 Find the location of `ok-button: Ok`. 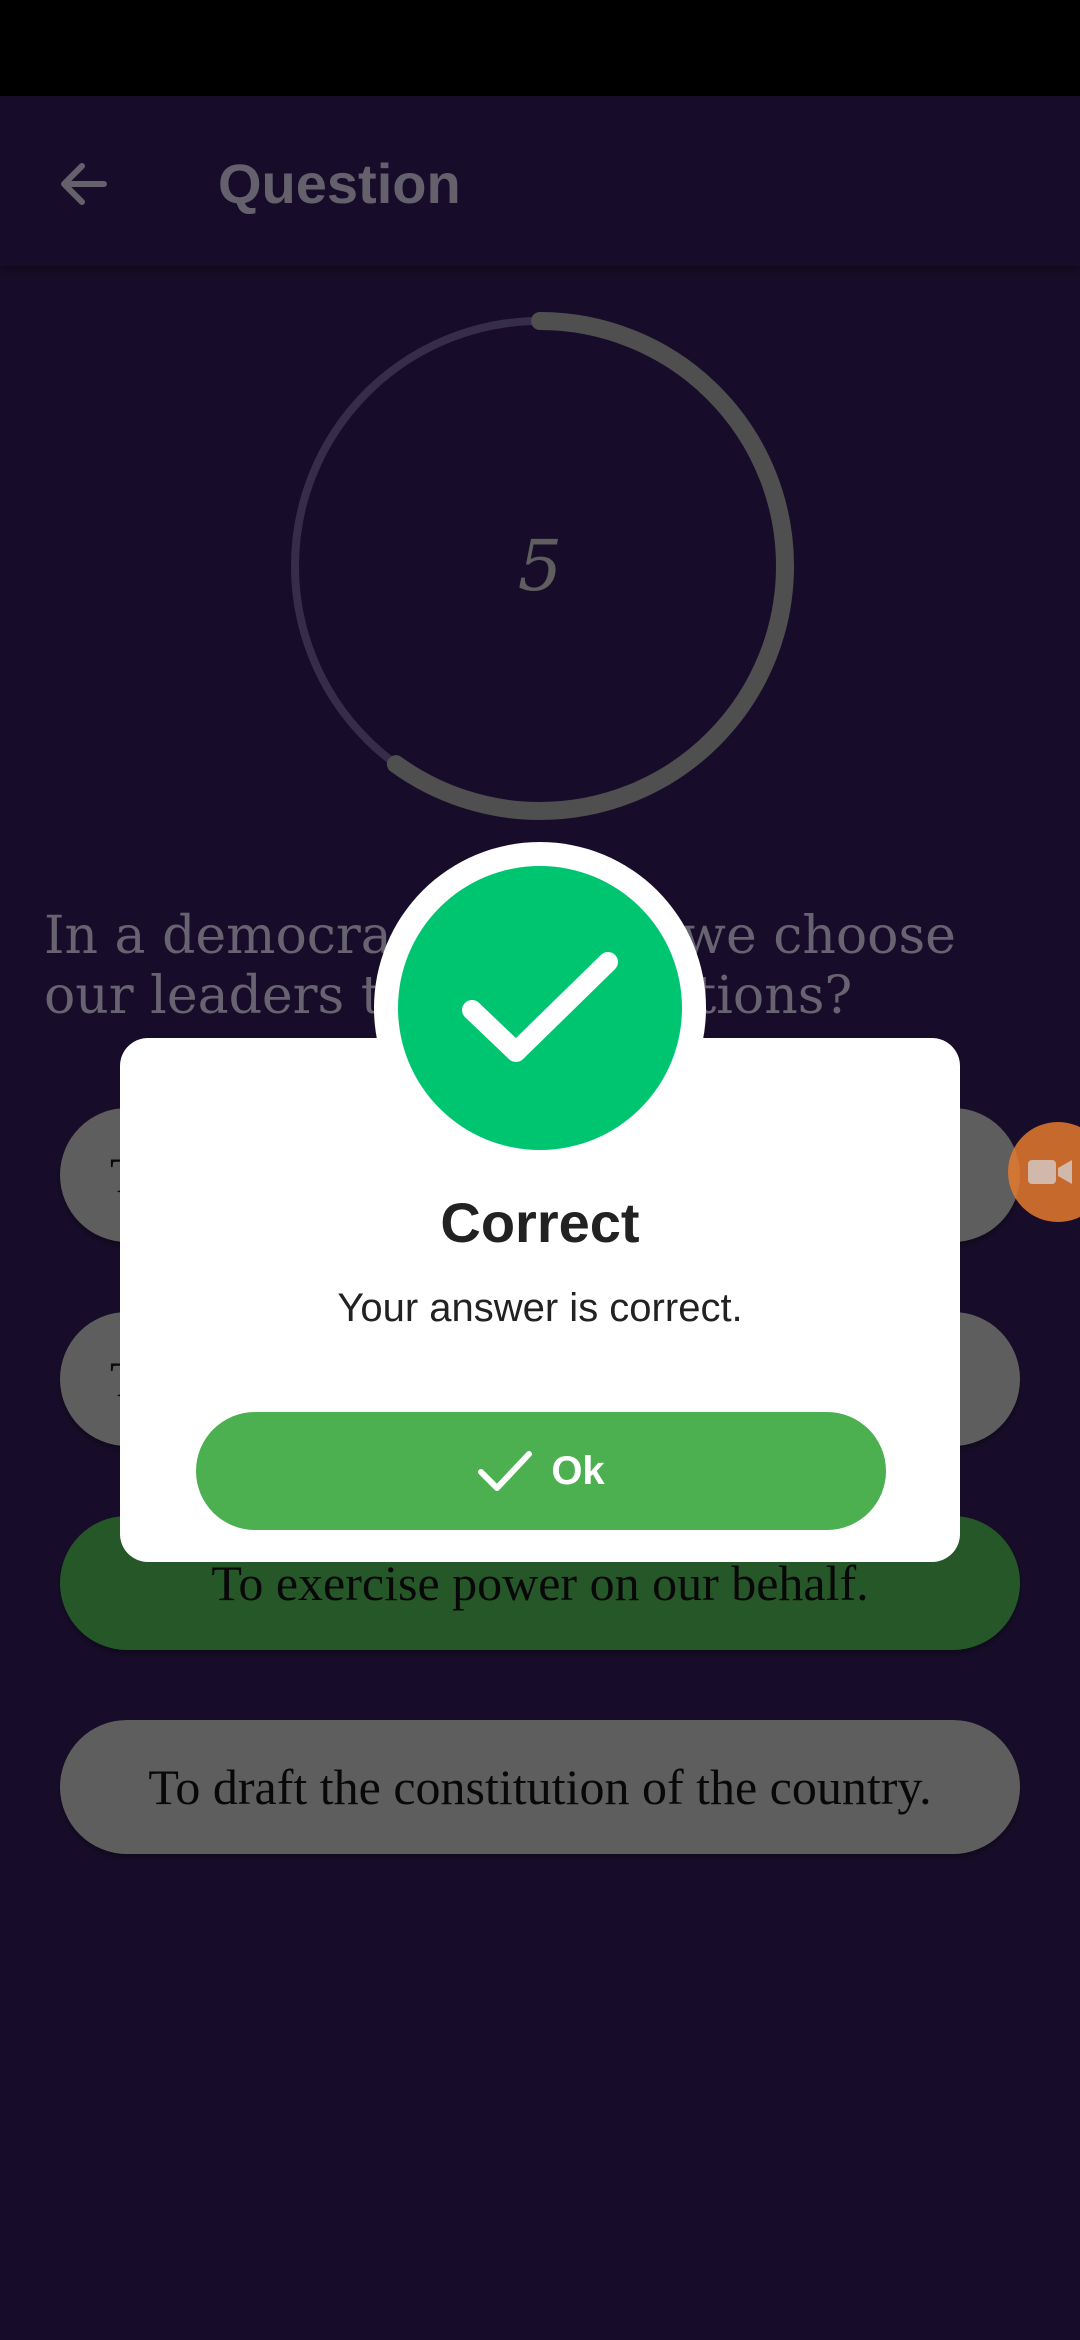

ok-button: Ok is located at coordinates (541, 1471).